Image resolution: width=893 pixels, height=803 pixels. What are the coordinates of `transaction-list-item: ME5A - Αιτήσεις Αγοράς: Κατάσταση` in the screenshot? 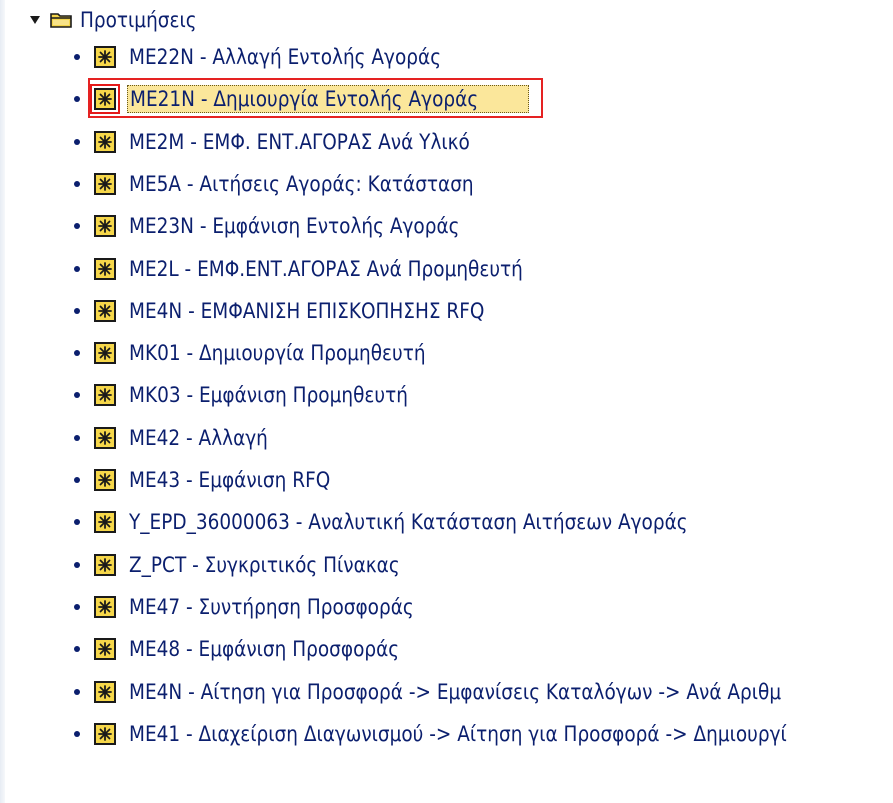 It's located at (298, 184).